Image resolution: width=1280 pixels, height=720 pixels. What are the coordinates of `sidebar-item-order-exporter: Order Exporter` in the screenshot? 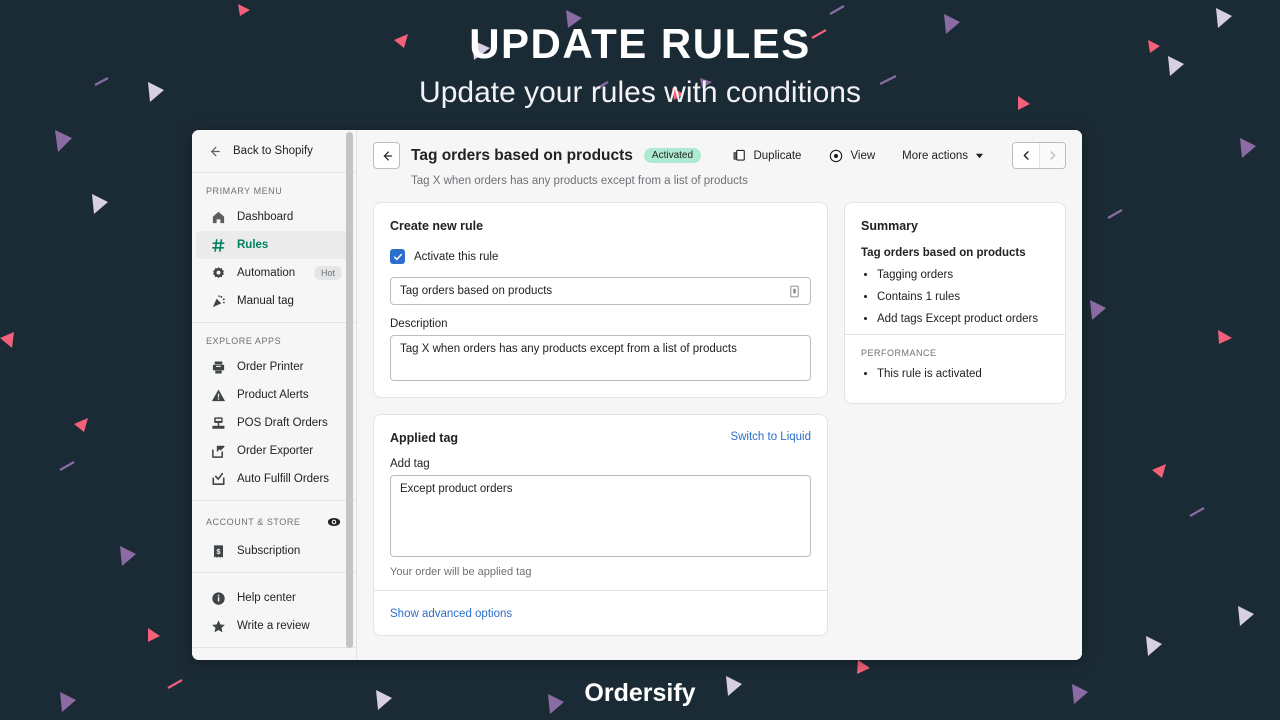 It's located at (274, 451).